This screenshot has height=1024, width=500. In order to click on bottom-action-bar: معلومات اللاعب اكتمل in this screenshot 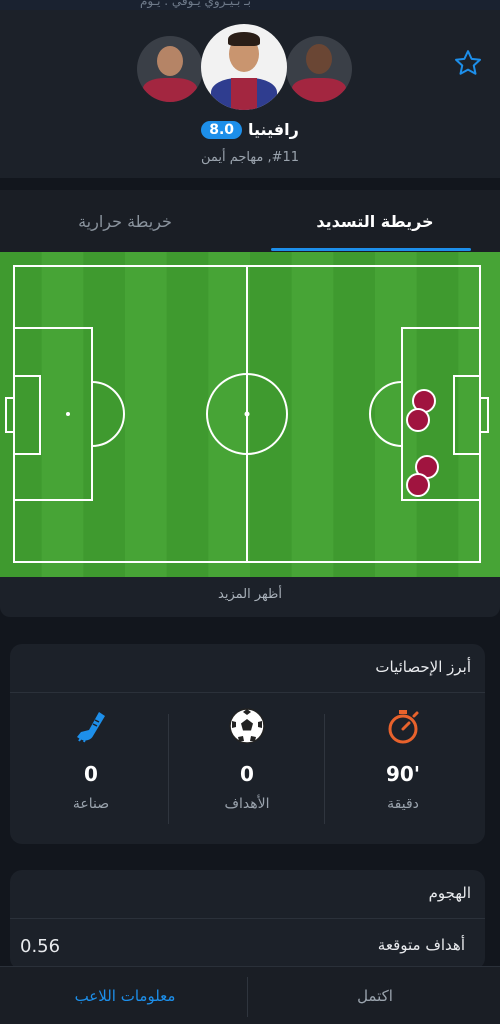, I will do `click(250, 995)`.